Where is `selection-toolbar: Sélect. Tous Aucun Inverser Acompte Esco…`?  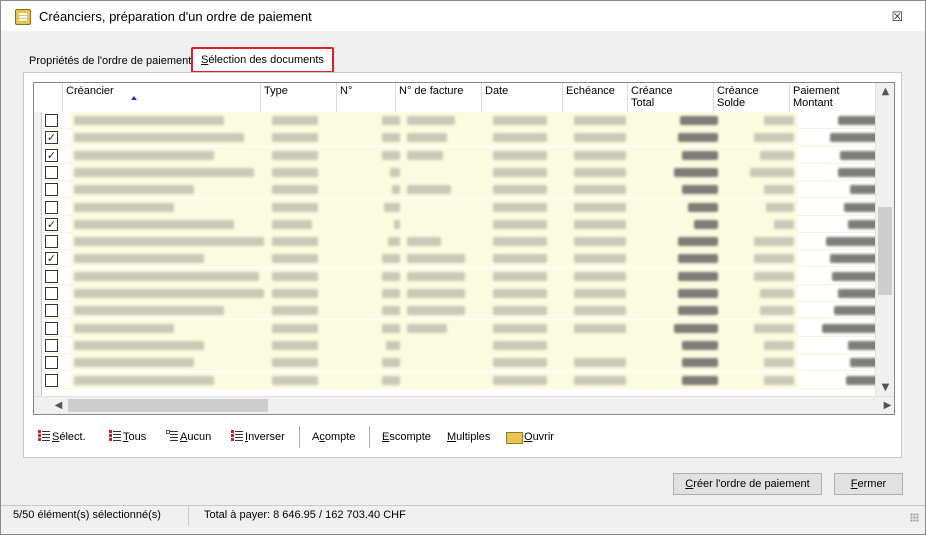 selection-toolbar: Sélect. Tous Aucun Inverser Acompte Esco… is located at coordinates (338, 437).